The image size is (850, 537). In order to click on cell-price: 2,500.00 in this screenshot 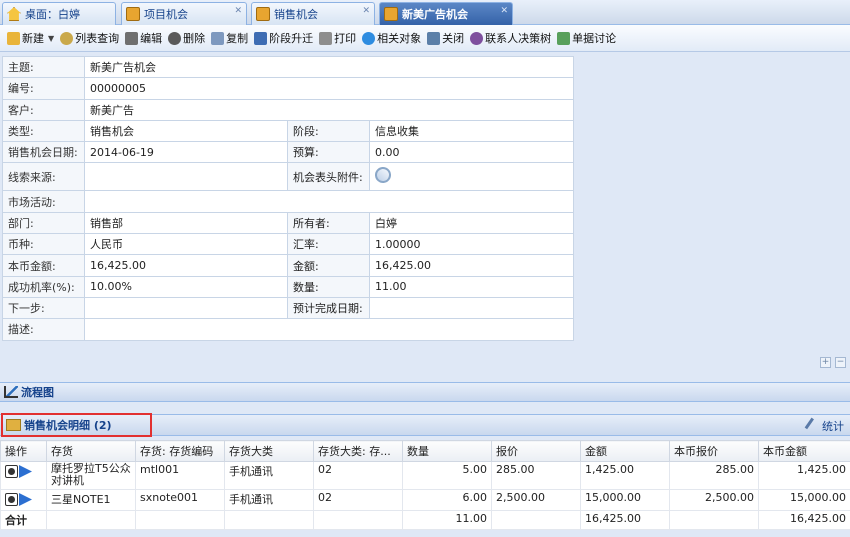, I will do `click(536, 500)`.